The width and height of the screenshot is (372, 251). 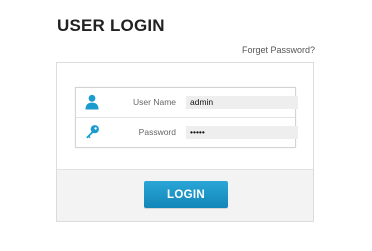 I want to click on username-row: User Name, so click(x=187, y=103).